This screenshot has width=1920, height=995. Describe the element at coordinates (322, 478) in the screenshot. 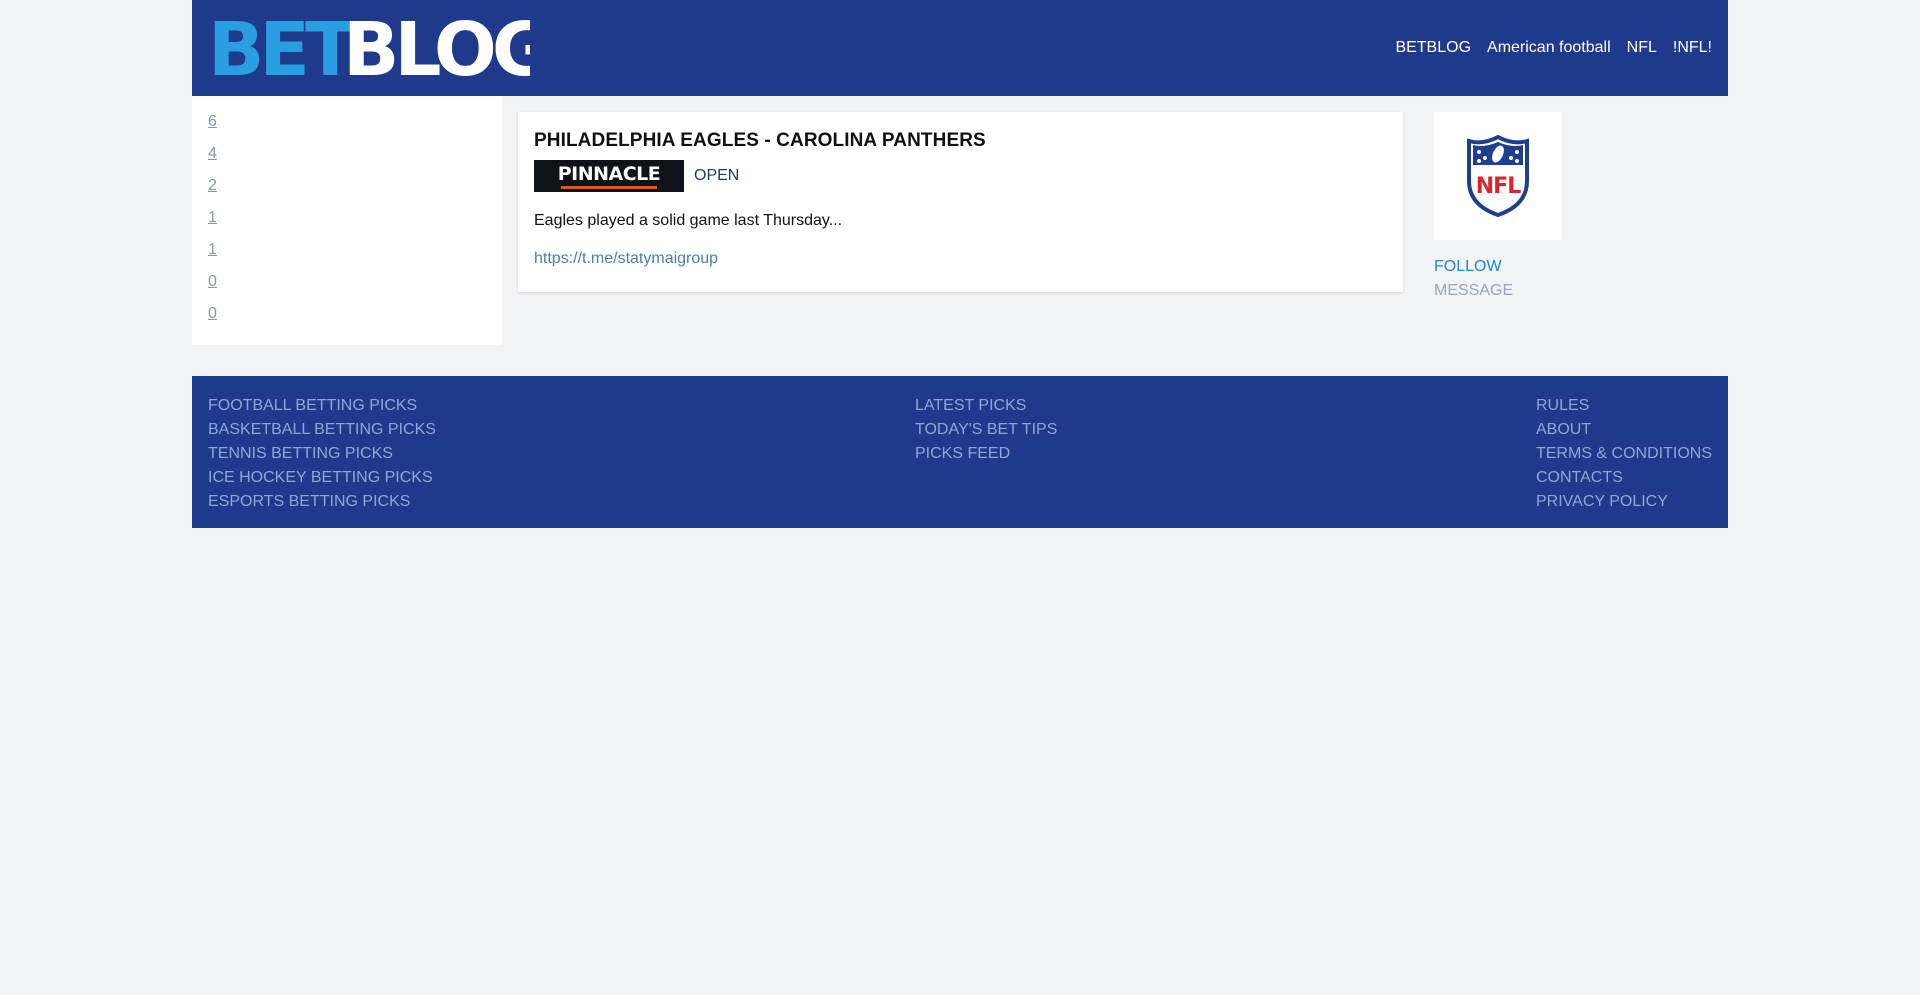

I see `footer-link: ICE HOCKEY BETTING PICKS` at that location.